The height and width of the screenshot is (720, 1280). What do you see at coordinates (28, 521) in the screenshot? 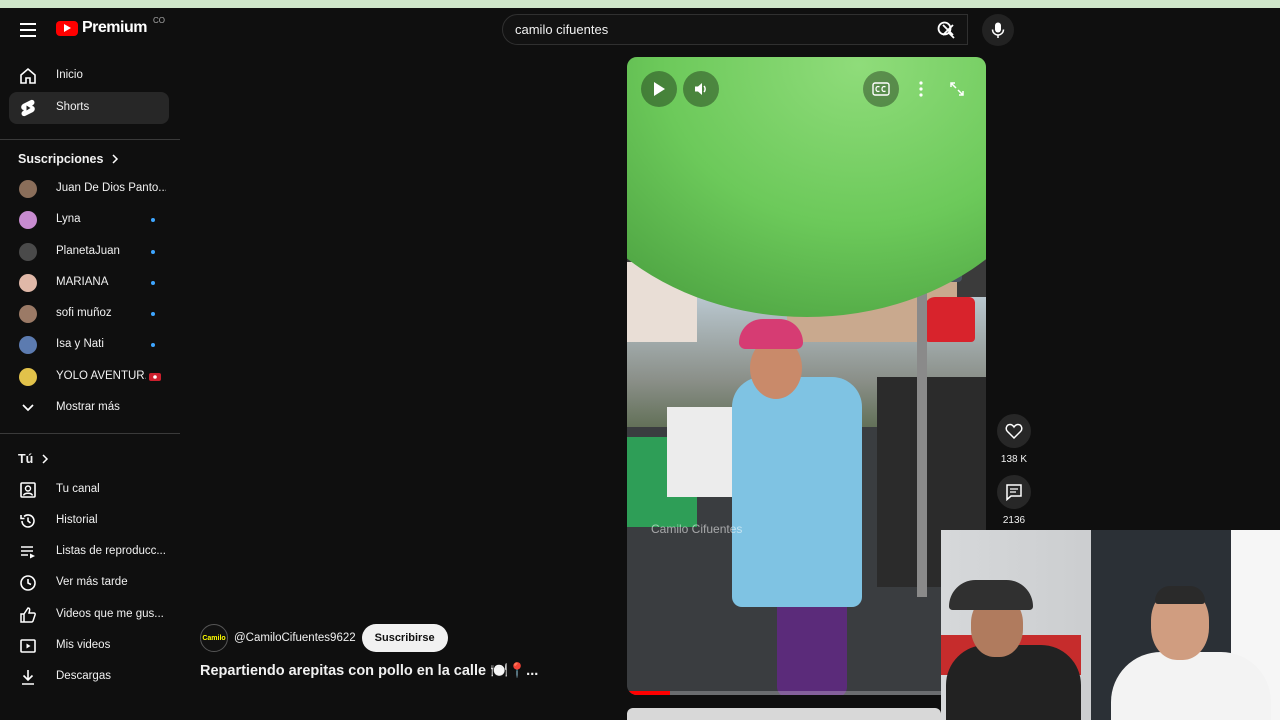
I see `history-icon` at bounding box center [28, 521].